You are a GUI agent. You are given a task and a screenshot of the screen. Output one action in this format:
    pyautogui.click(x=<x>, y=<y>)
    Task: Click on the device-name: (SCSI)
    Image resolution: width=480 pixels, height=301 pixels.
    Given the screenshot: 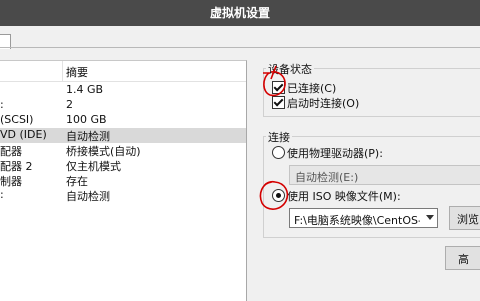 What is the action you would take?
    pyautogui.click(x=17, y=119)
    